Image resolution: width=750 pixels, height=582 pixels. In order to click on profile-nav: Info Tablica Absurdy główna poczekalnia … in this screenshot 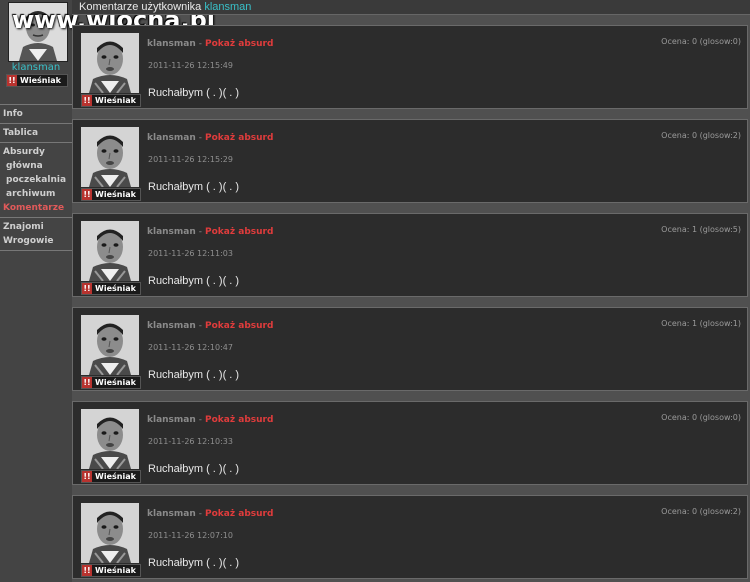, I will do `click(36, 177)`.